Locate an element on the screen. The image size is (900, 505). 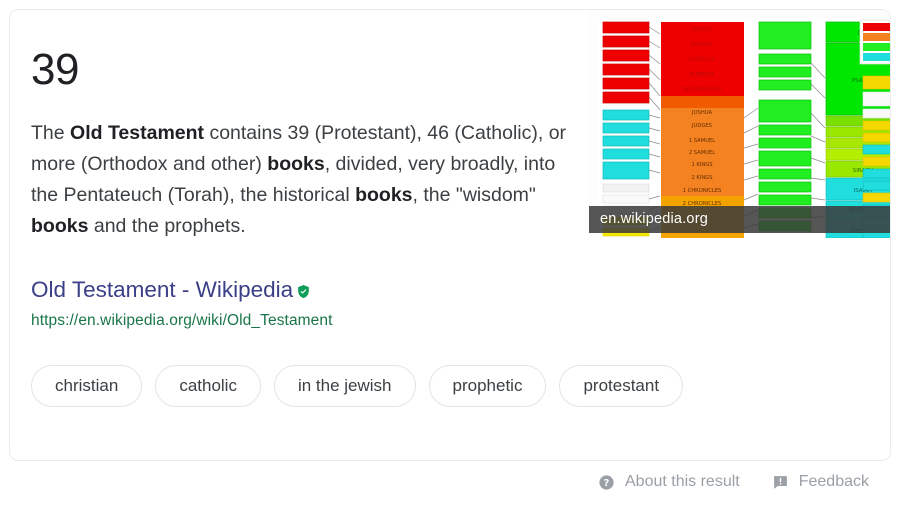
svg-text: PSALMS is located at coordinates (863, 81).